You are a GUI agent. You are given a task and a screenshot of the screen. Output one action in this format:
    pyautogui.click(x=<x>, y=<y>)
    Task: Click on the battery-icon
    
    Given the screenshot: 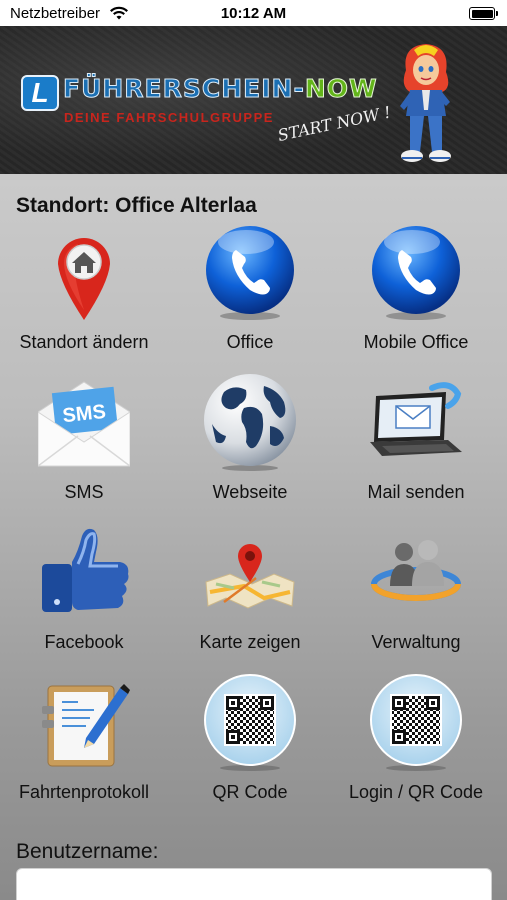 What is the action you would take?
    pyautogui.click(x=483, y=13)
    